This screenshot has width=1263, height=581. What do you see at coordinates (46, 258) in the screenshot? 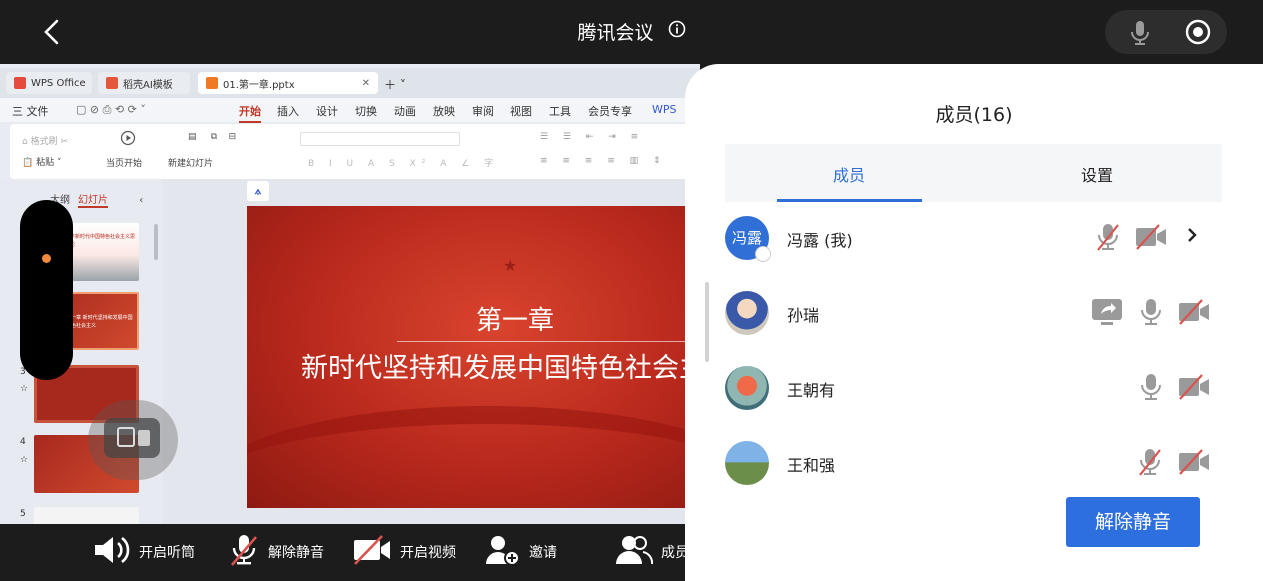
I see `indicator-dot` at bounding box center [46, 258].